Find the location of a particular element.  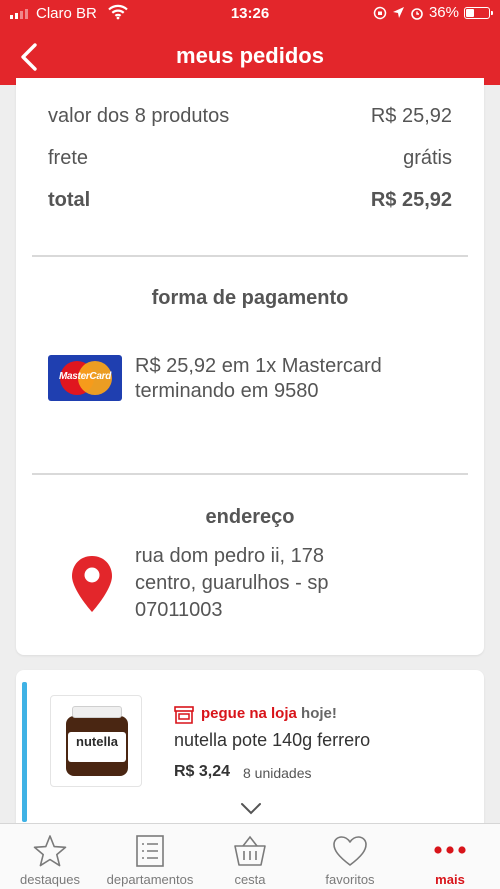

header: meus pedidos is located at coordinates (250, 56).